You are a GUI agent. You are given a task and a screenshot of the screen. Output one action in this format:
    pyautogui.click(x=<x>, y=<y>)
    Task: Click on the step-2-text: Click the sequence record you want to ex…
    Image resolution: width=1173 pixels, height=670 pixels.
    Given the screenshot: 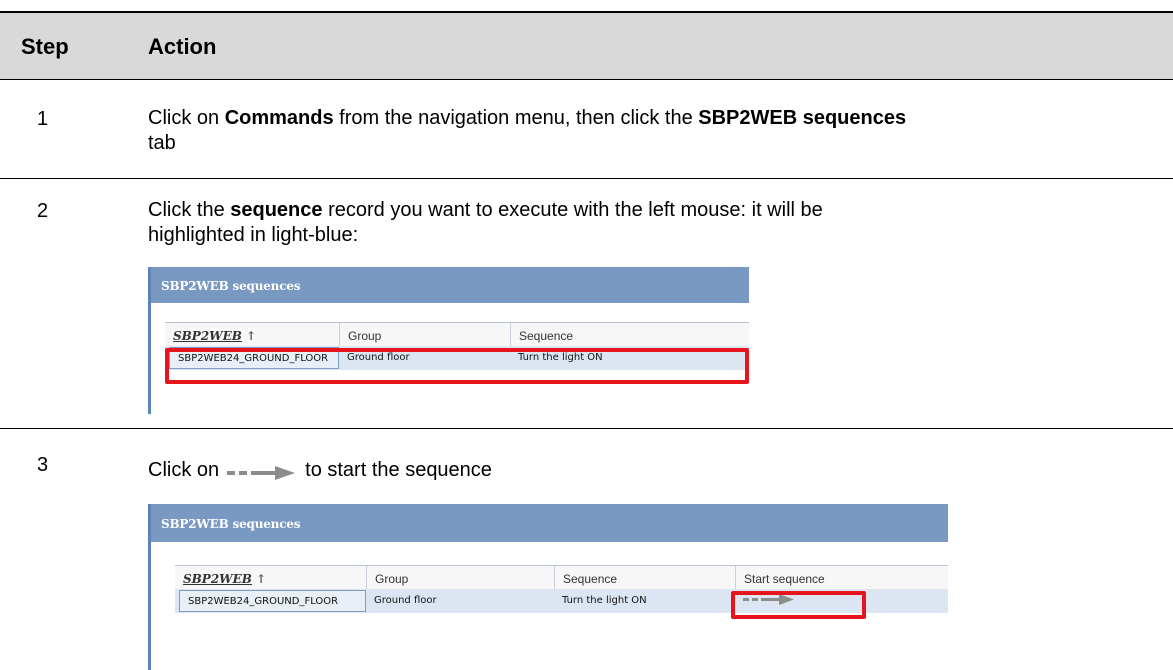 What is the action you would take?
    pyautogui.click(x=485, y=222)
    